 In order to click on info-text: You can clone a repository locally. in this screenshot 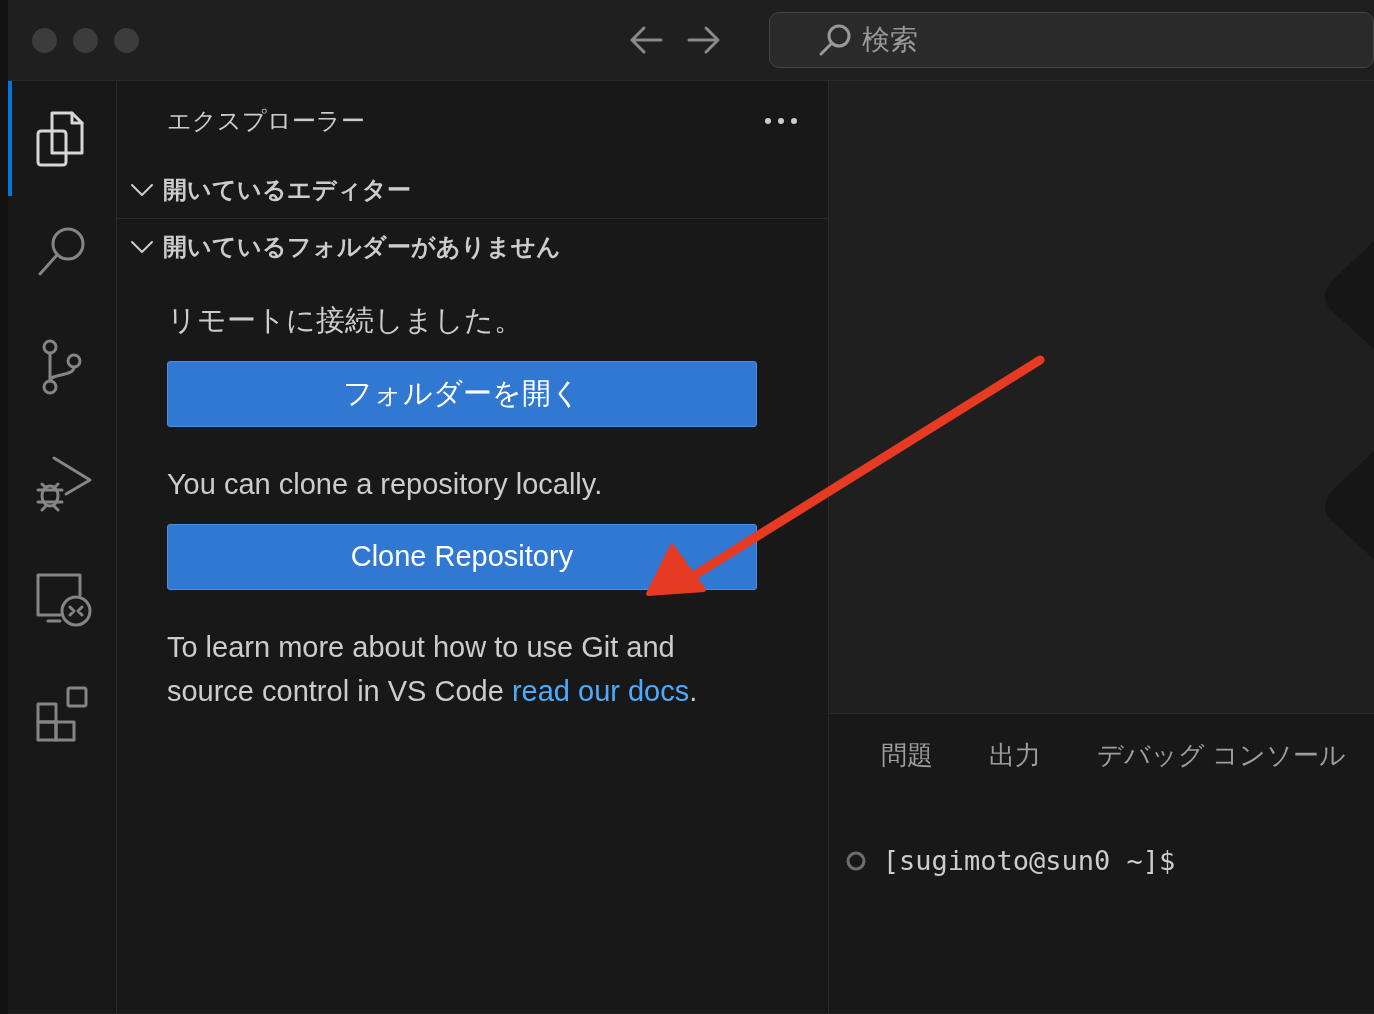, I will do `click(385, 484)`.